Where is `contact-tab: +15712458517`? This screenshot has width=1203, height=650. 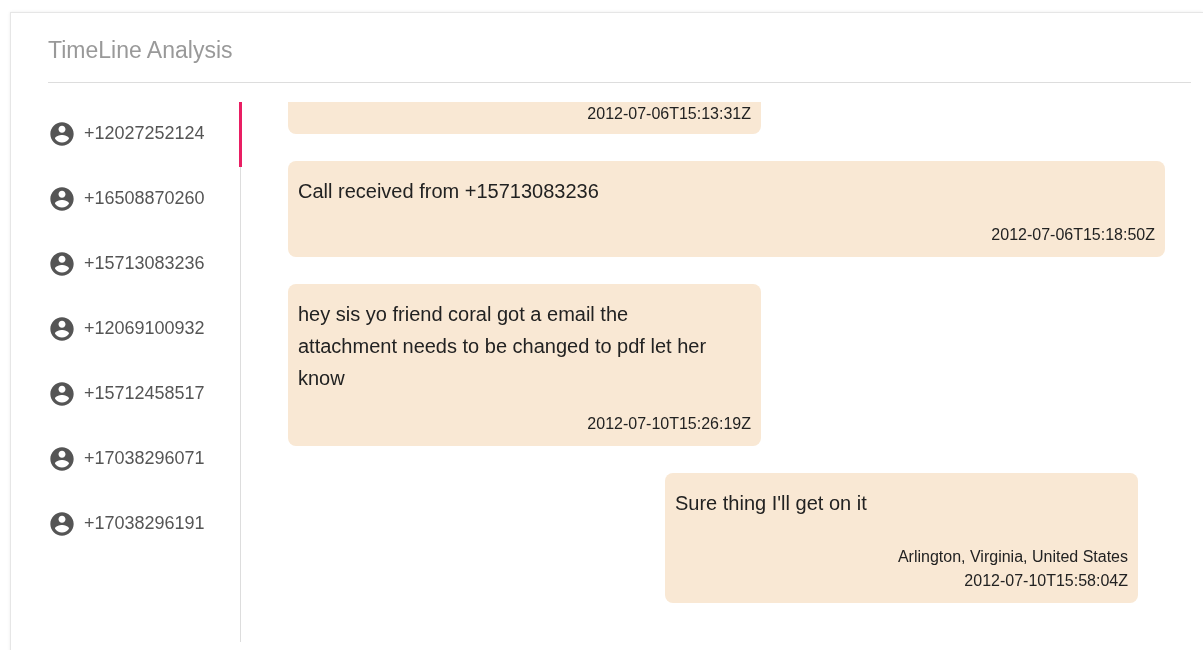 contact-tab: +15712458517 is located at coordinates (145, 394).